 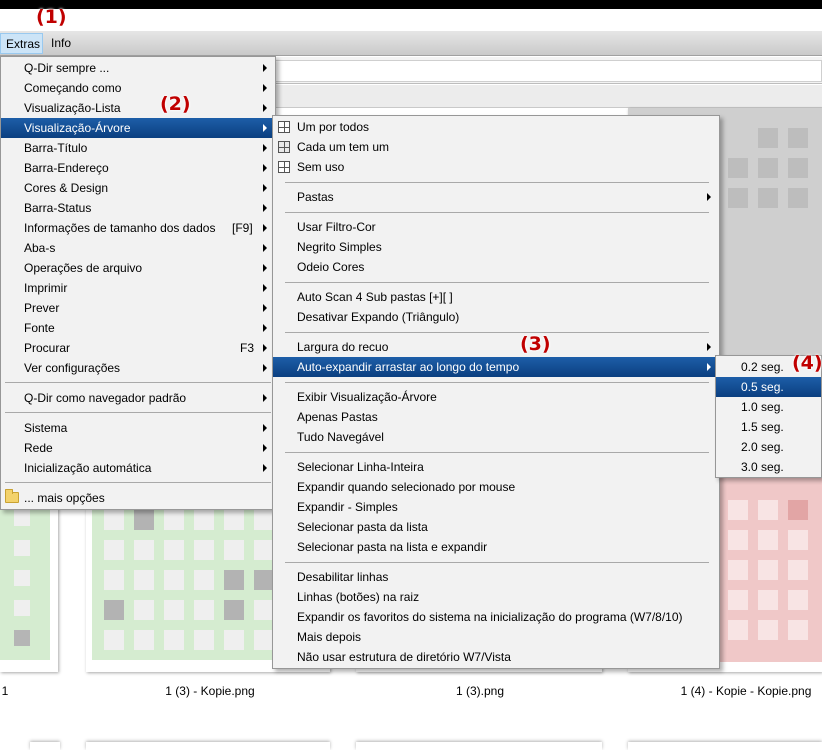 I want to click on menu-item-expandir-mouse: Expandir quando selecionado por mouse, so click(x=496, y=487).